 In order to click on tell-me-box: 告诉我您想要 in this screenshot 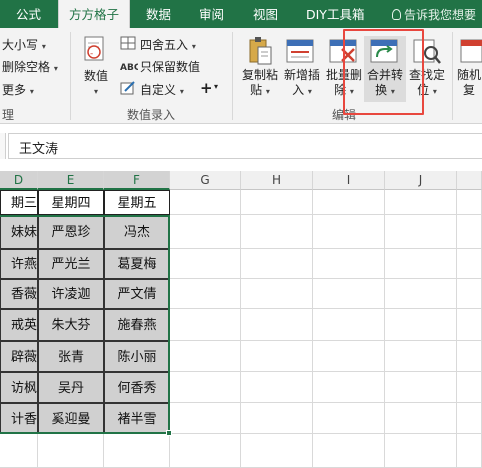, I will do `click(434, 14)`.